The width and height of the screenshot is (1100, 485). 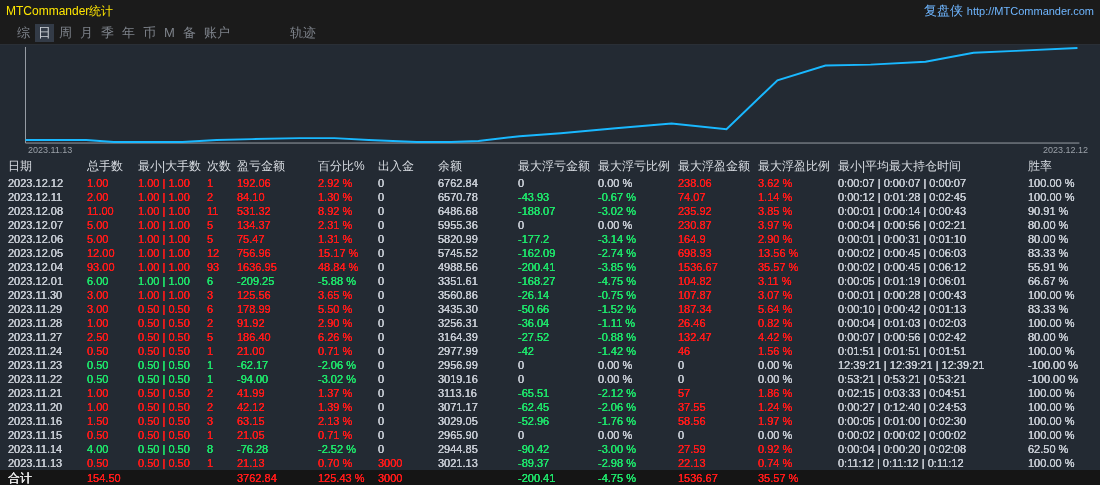 I want to click on table-cell: 74.07, so click(x=692, y=197).